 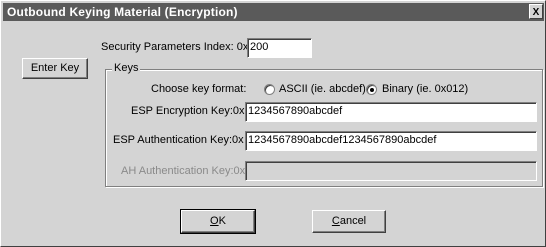 I want to click on close-icon: X, so click(x=536, y=12).